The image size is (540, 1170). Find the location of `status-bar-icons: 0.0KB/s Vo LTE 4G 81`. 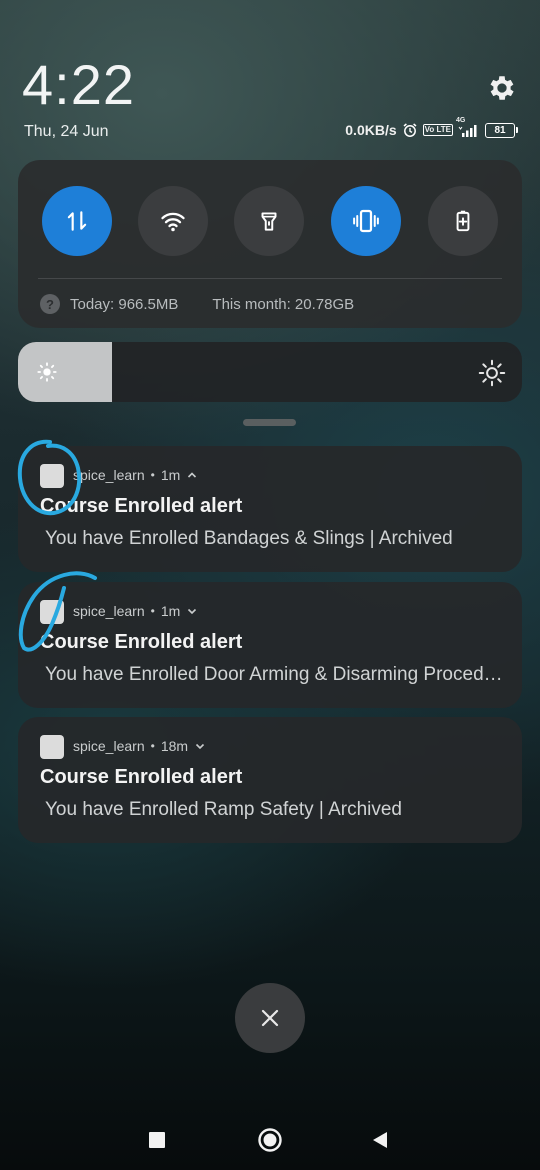

status-bar-icons: 0.0KB/s Vo LTE 4G 81 is located at coordinates (431, 127).